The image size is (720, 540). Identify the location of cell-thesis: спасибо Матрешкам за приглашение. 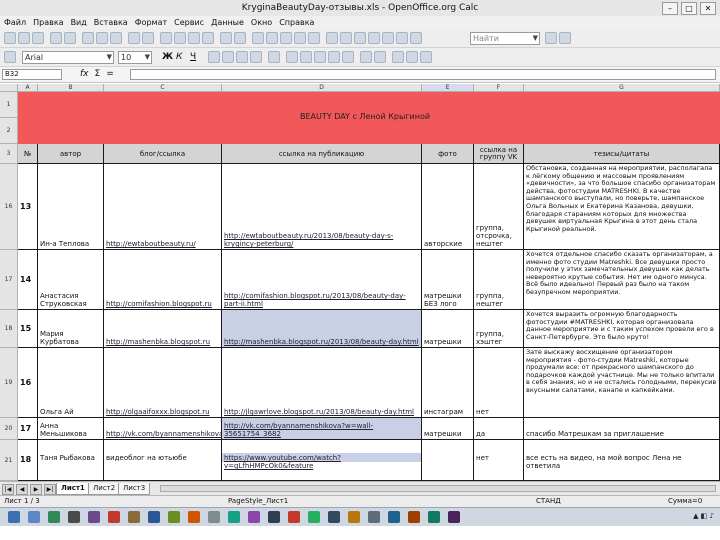
(622, 429).